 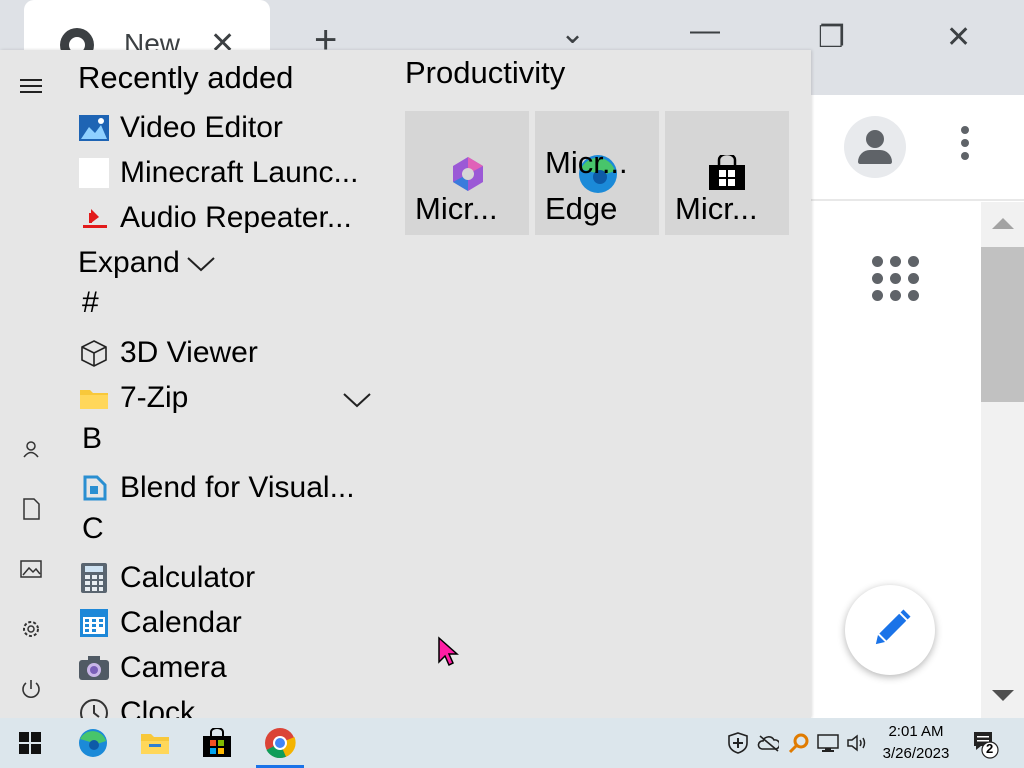 I want to click on start-button, so click(x=30, y=743).